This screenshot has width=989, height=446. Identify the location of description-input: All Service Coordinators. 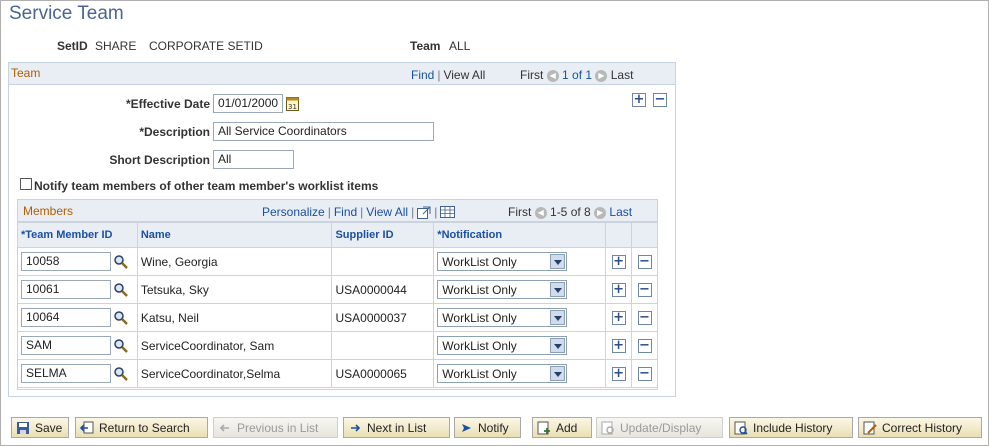
(323, 131).